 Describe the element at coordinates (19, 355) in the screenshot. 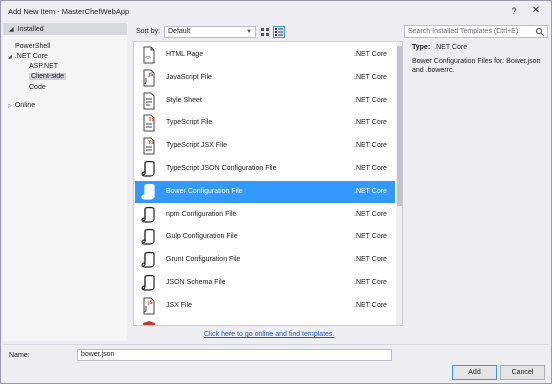

I see `name-label: Name:` at that location.